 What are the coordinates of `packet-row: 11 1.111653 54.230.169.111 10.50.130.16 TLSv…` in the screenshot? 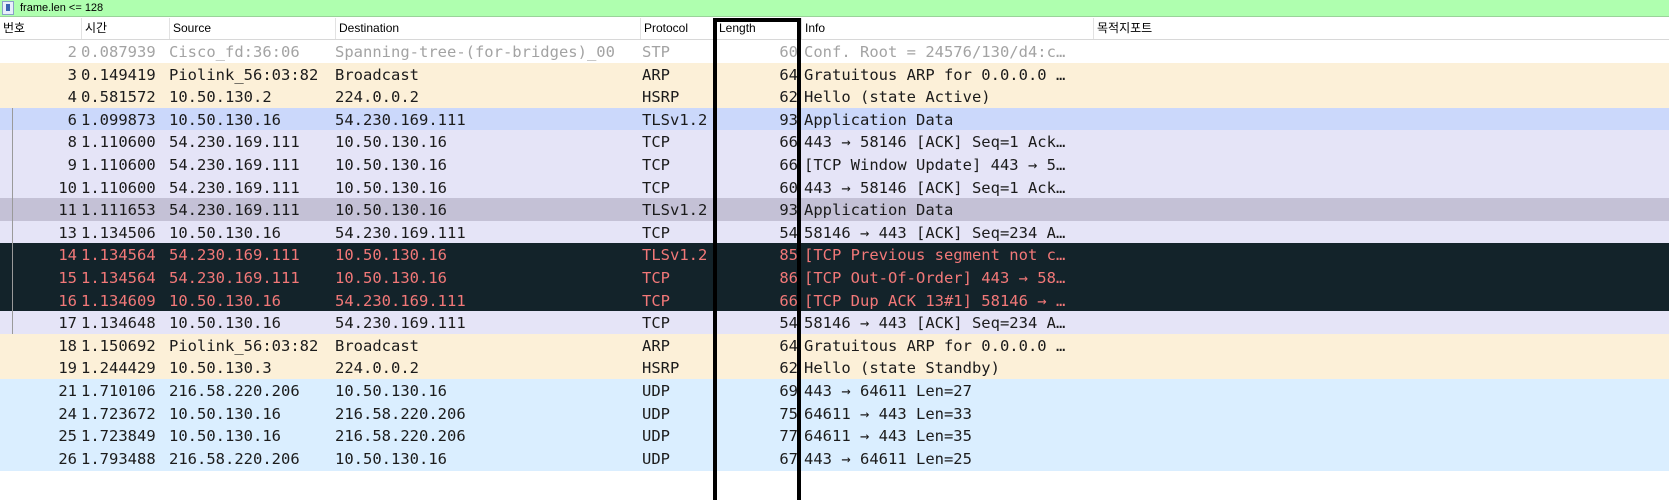 It's located at (834, 210).